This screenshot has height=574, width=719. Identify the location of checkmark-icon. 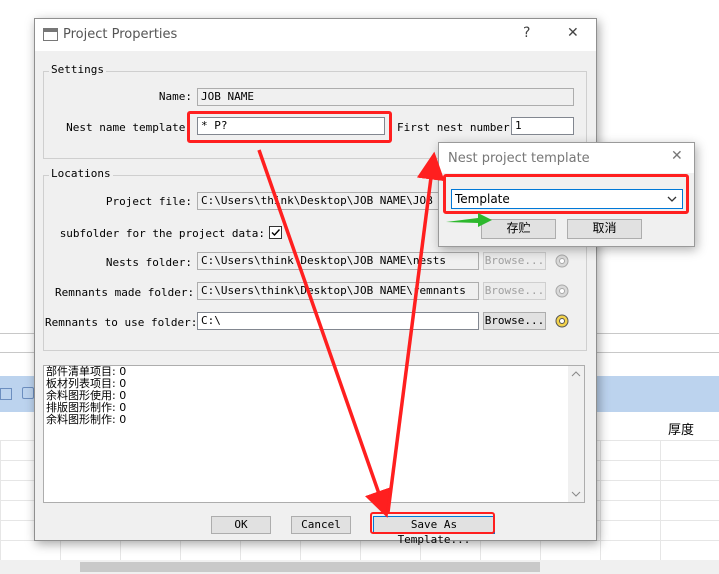
(276, 233).